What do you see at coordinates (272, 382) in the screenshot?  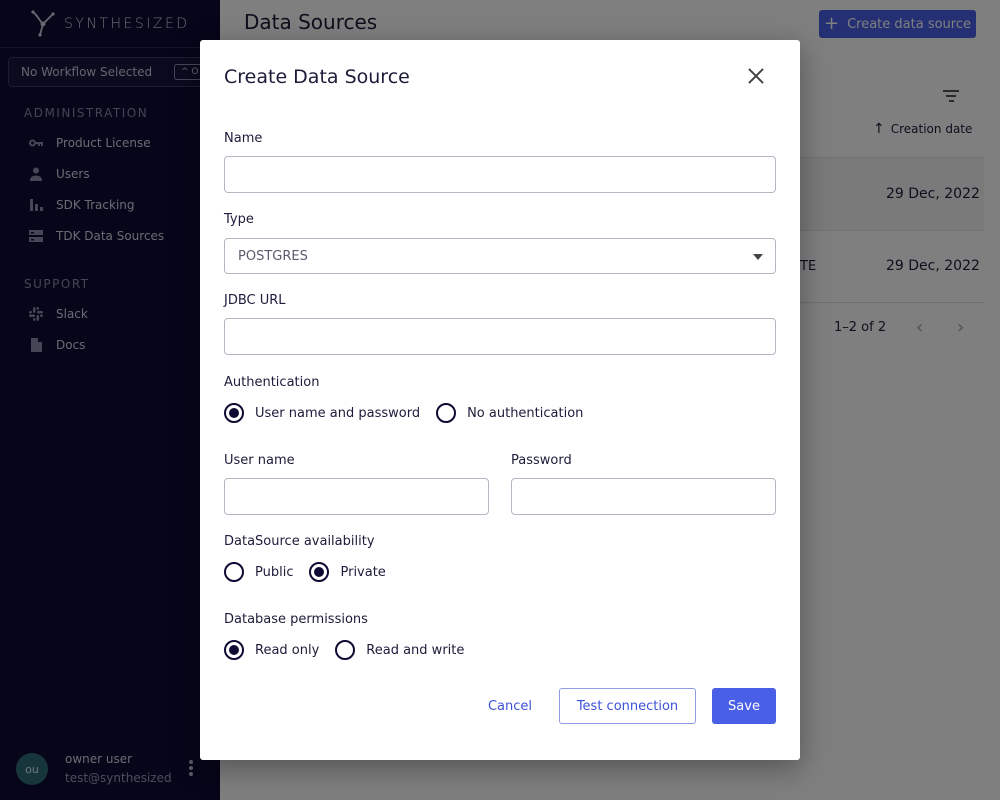 I see `authentication-label: Authentication` at bounding box center [272, 382].